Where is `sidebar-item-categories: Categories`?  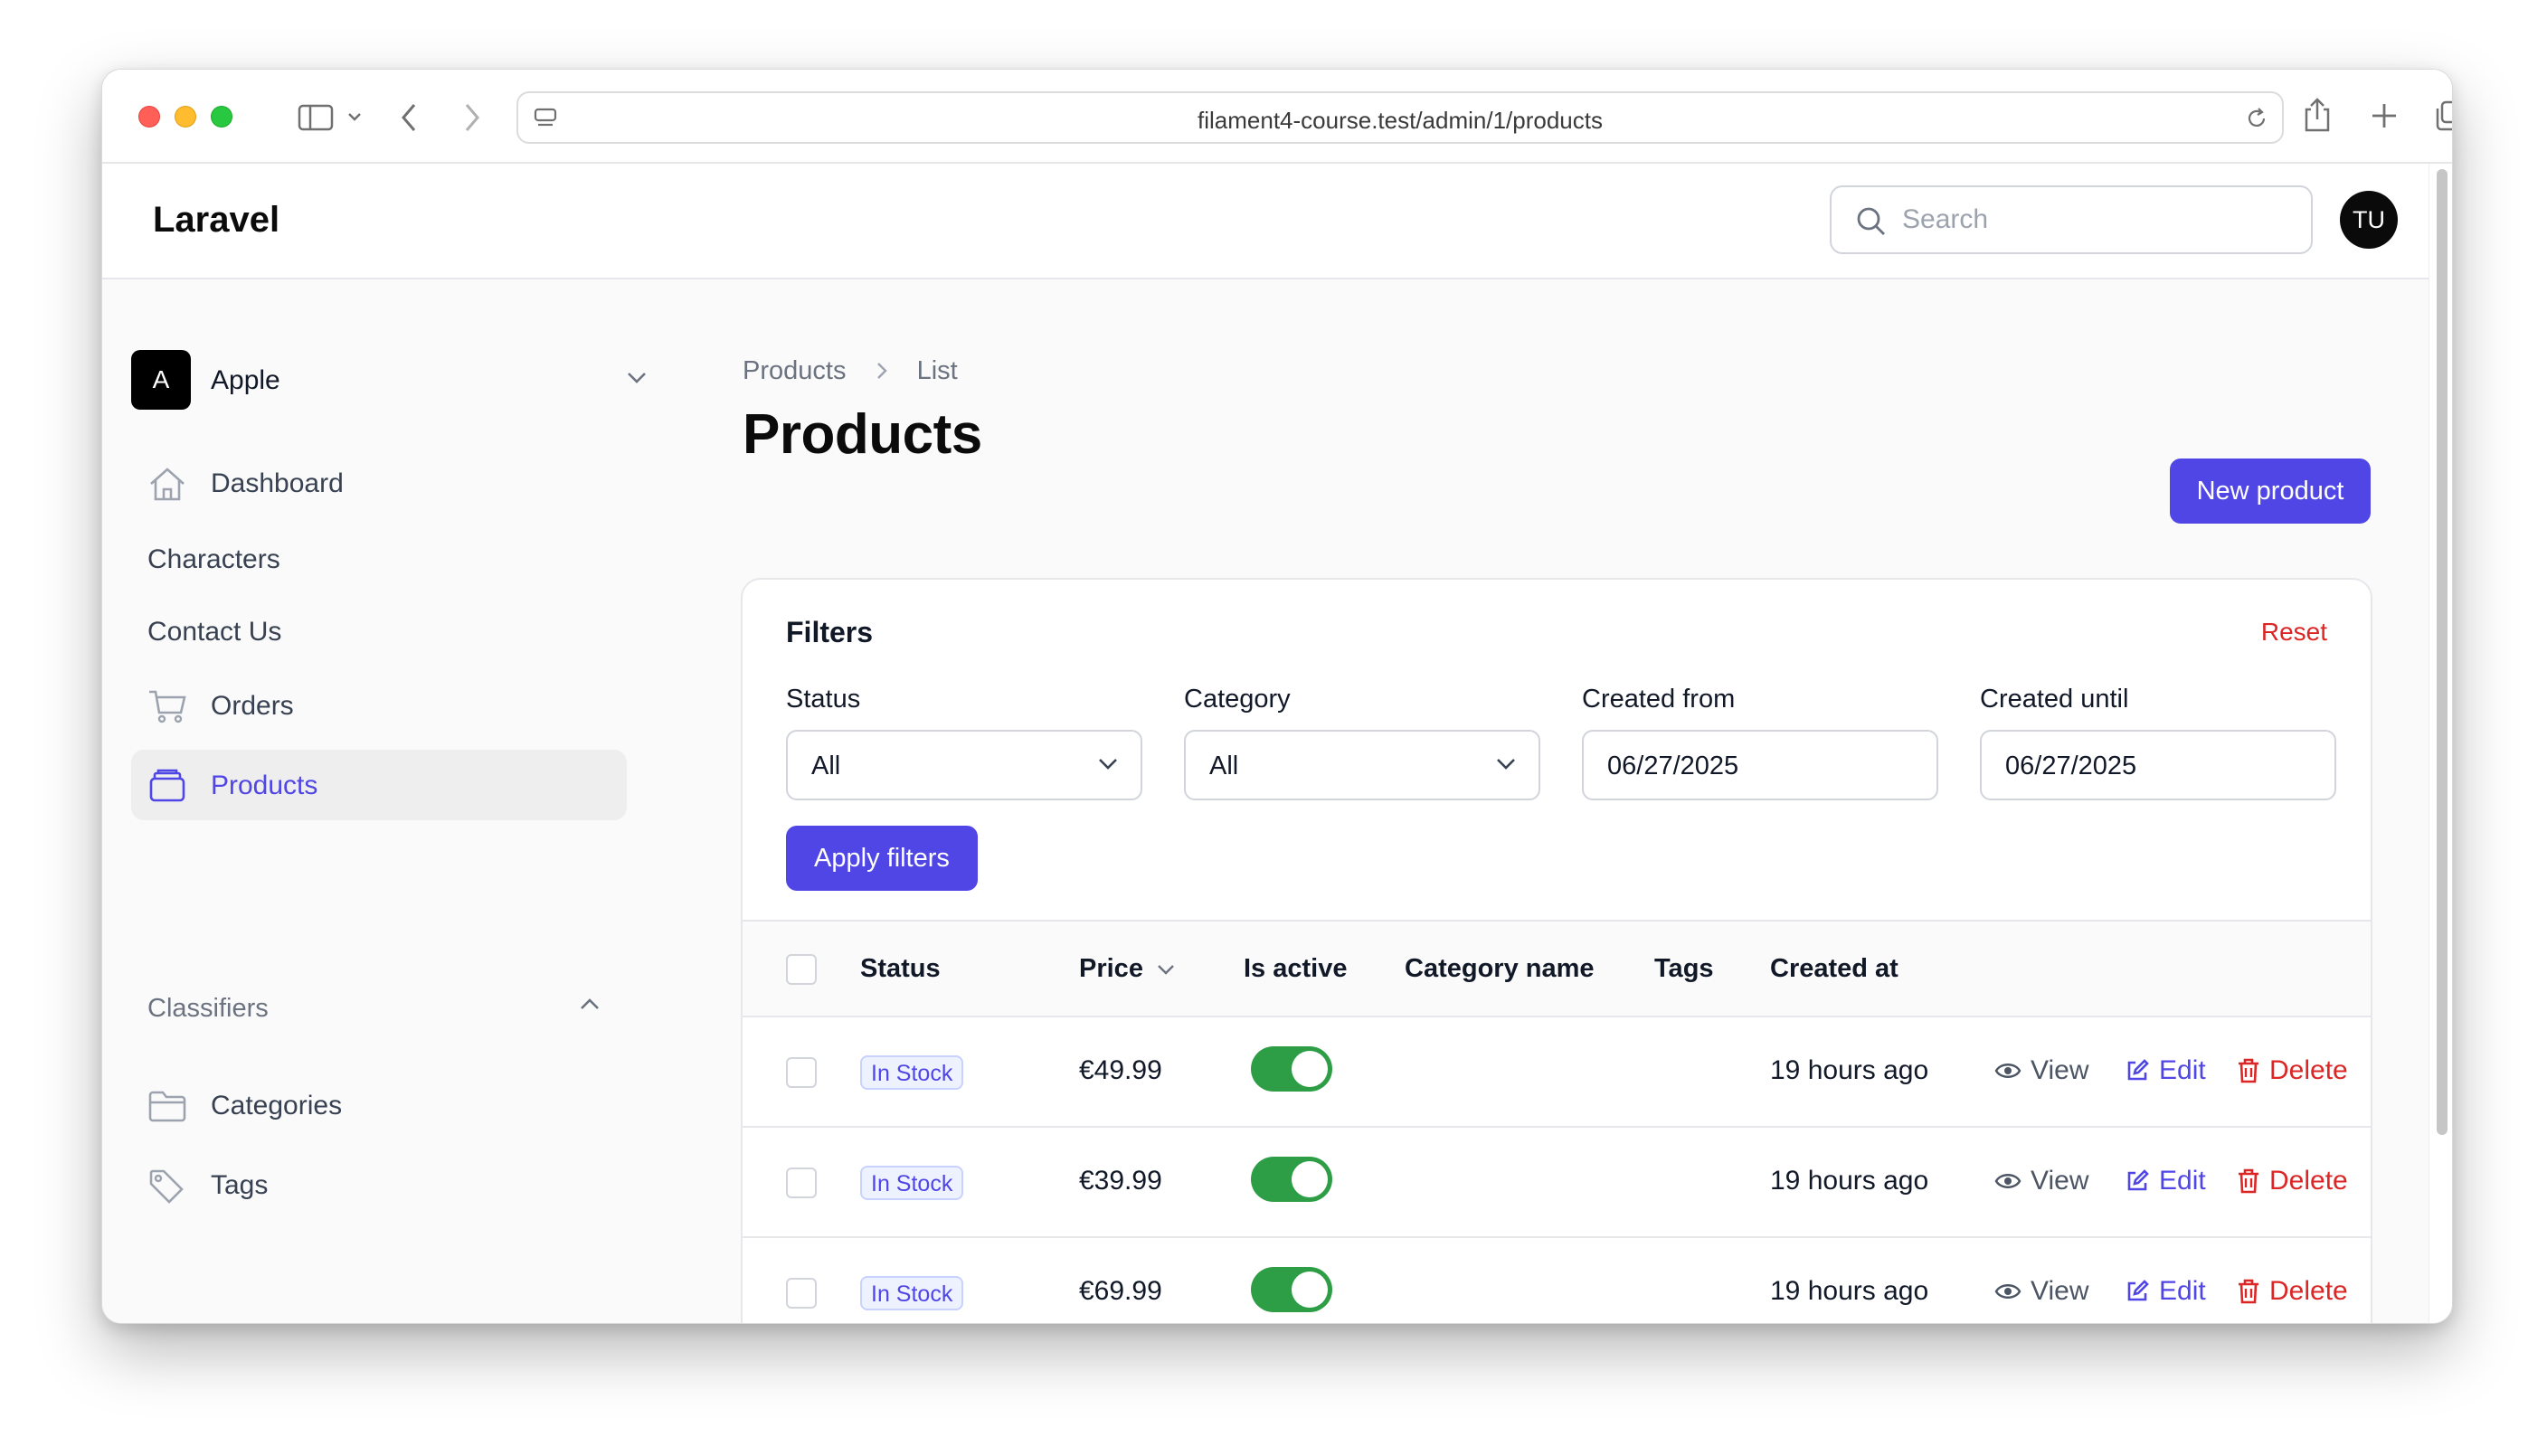 sidebar-item-categories: Categories is located at coordinates (379, 1105).